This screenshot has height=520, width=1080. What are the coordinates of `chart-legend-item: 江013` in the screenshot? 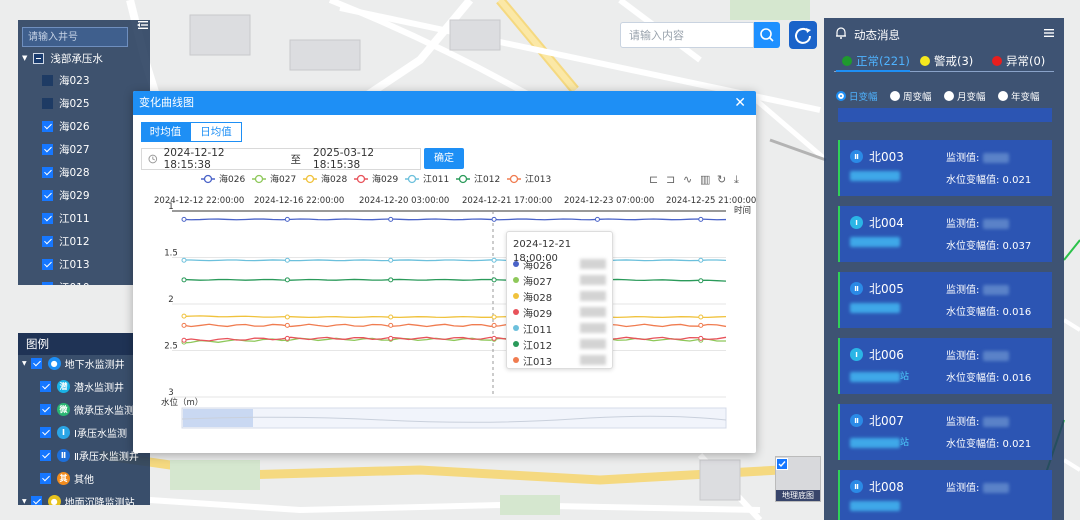 It's located at (529, 179).